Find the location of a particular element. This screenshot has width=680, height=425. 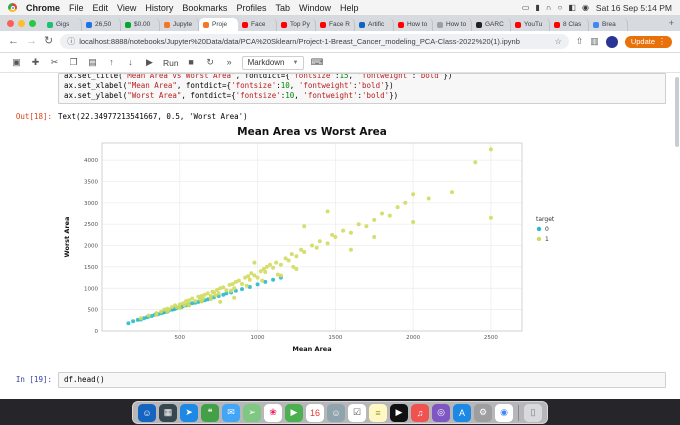

browser-tab: Brea is located at coordinates (608, 24).